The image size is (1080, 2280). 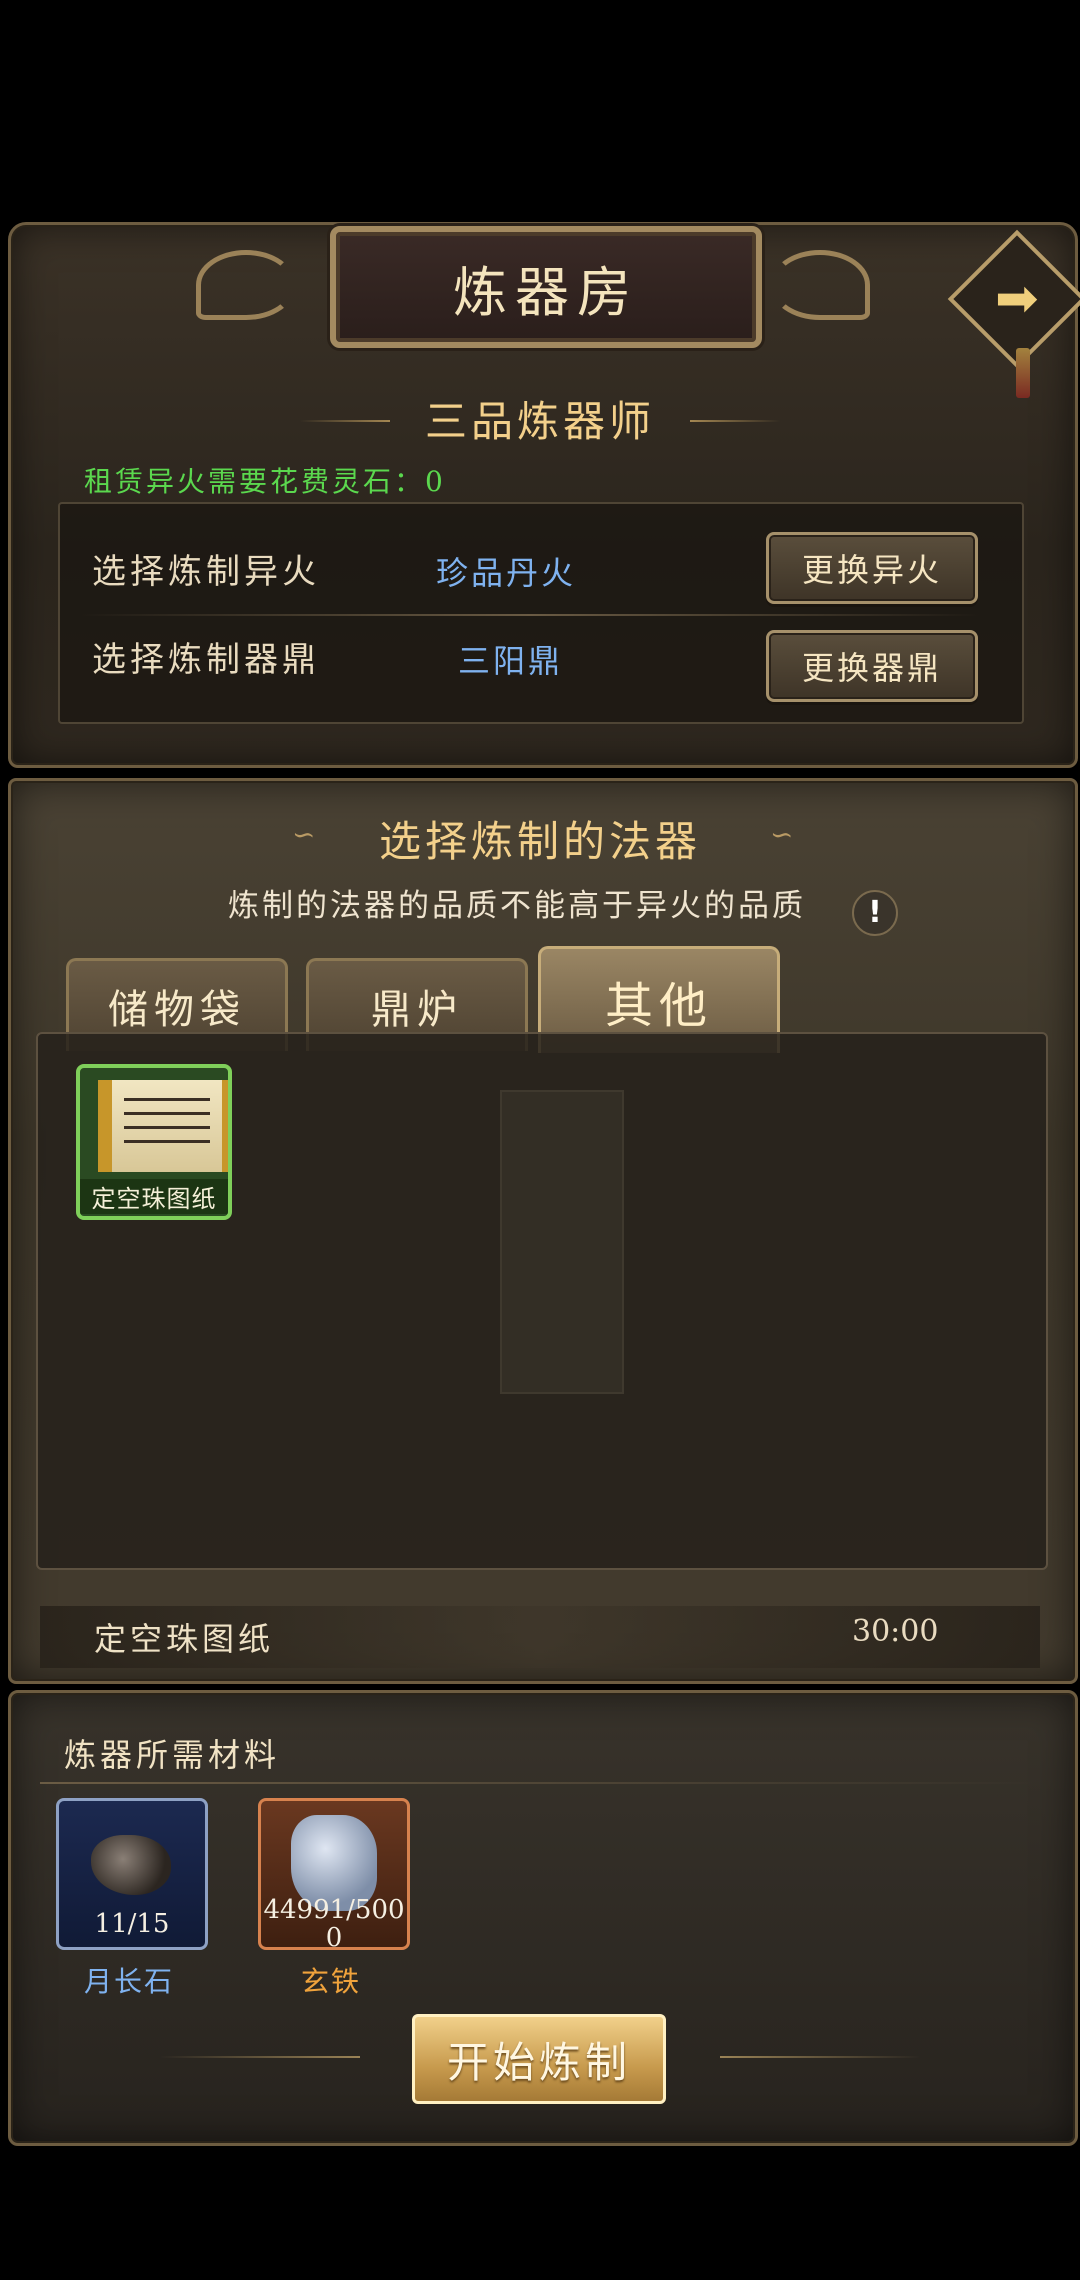 What do you see at coordinates (206, 572) in the screenshot?
I see `fire-label: 选择炼制异火` at bounding box center [206, 572].